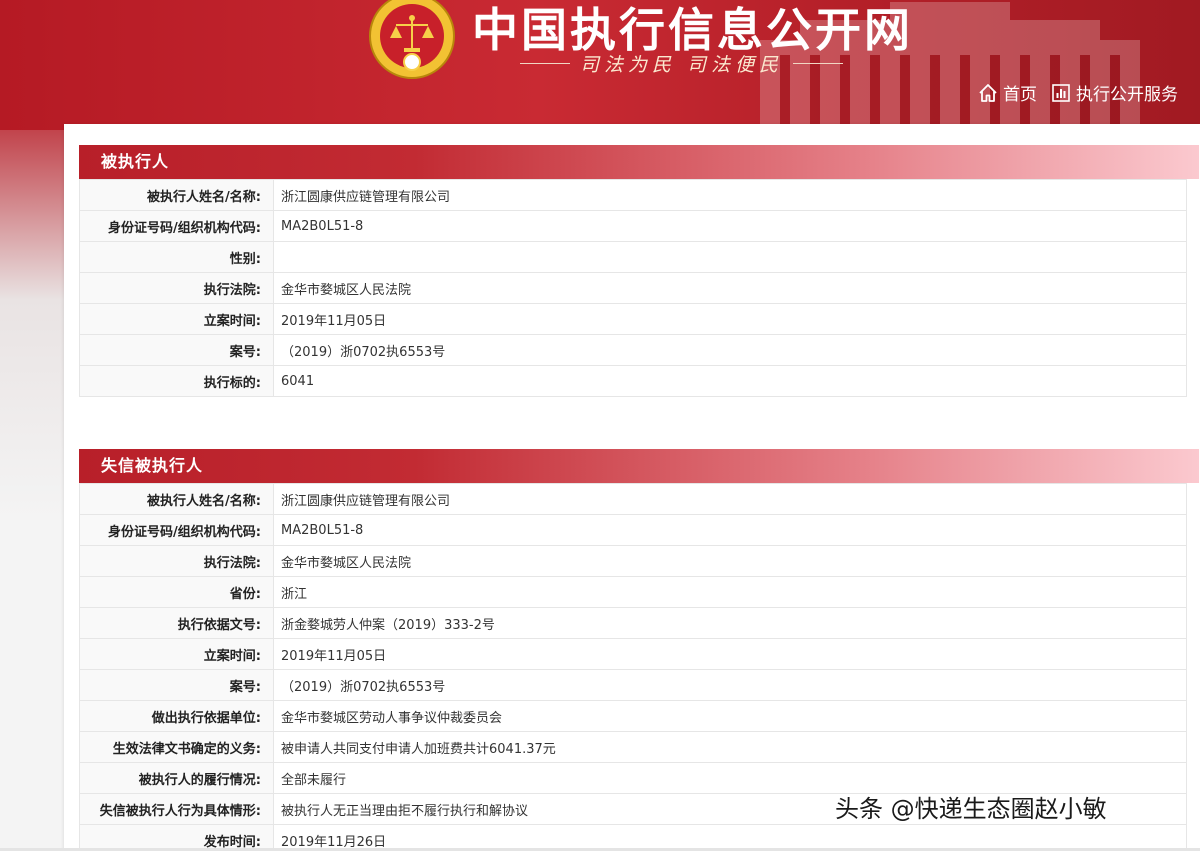  What do you see at coordinates (730, 716) in the screenshot?
I see `row-value: 金华市婺城区劳动人事争议仲裁委员会` at bounding box center [730, 716].